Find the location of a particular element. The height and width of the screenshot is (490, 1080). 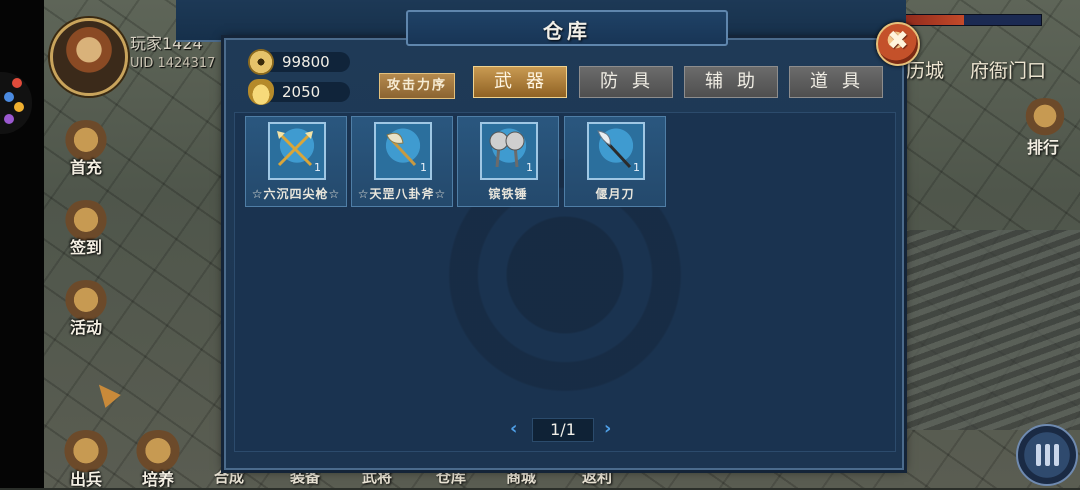

sign-in-button: 签到 is located at coordinates (86, 229).